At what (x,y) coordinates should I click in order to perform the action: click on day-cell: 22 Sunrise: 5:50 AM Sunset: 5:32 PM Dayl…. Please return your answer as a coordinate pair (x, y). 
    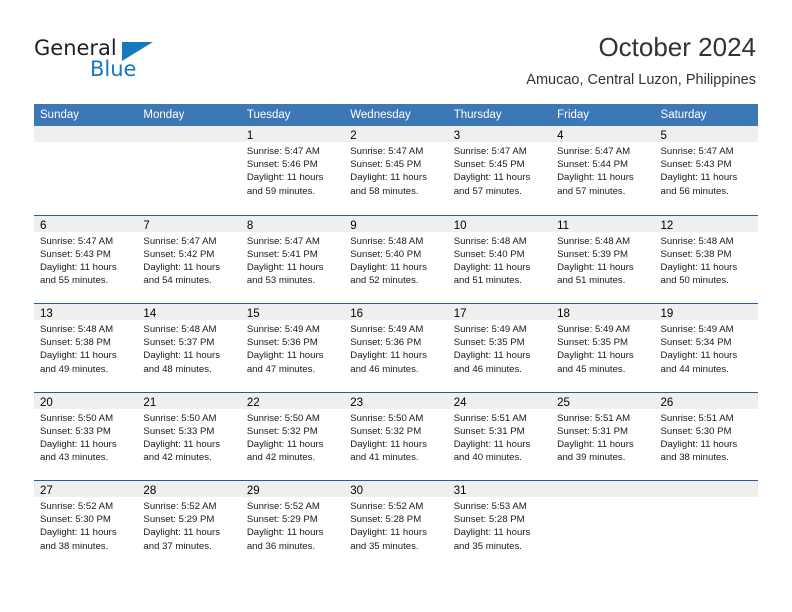
    Looking at the image, I should click on (292, 436).